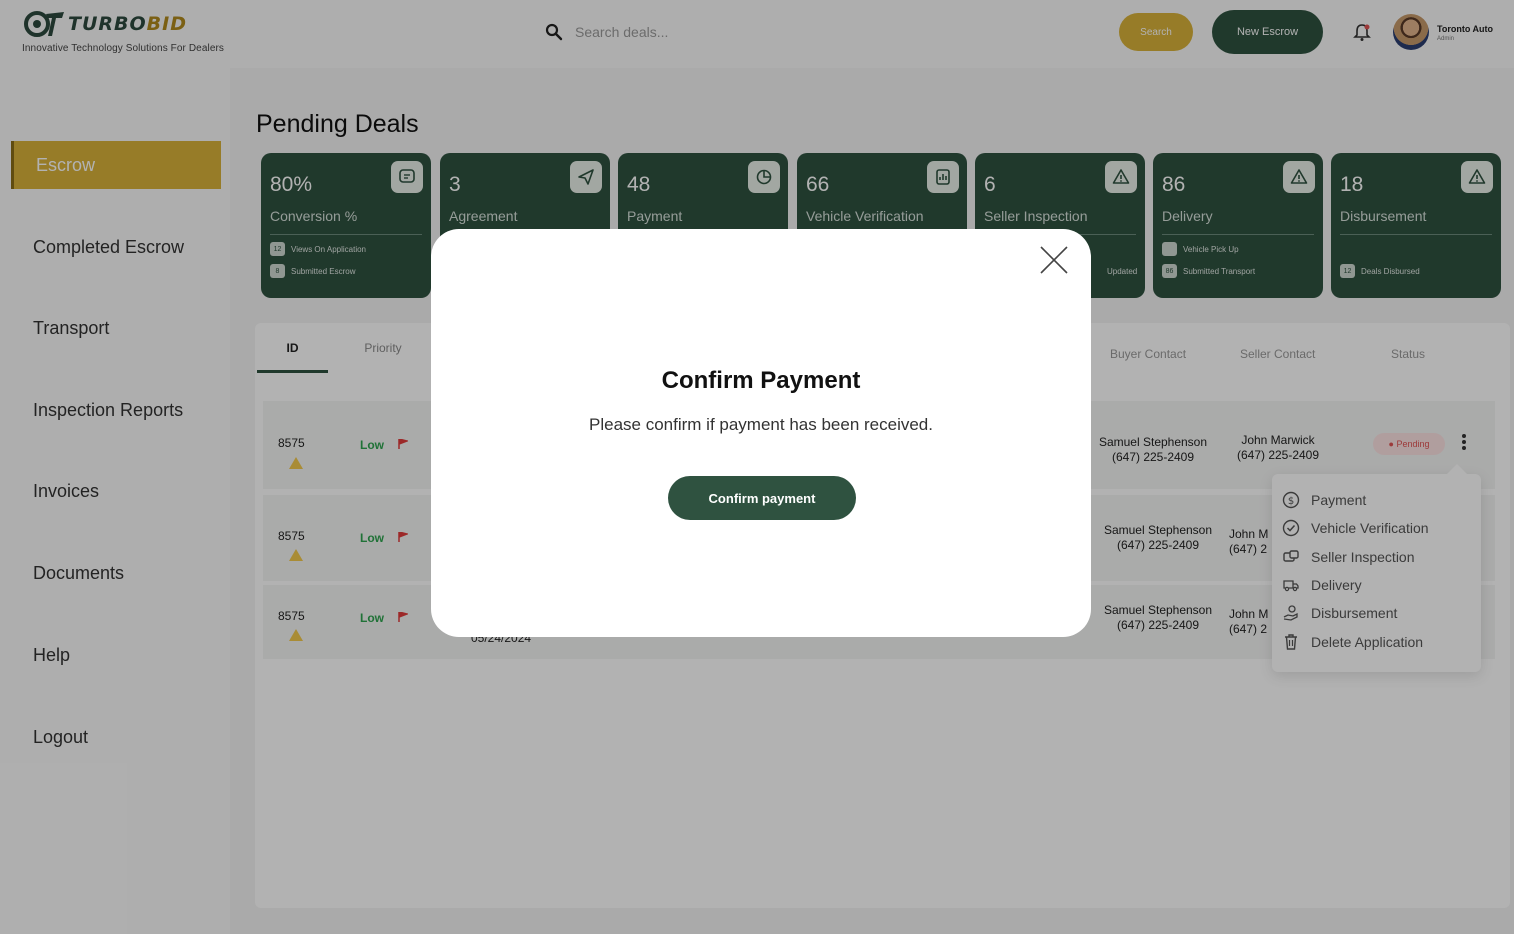 This screenshot has height=934, width=1514. Describe the element at coordinates (762, 498) in the screenshot. I see `confirm-payment-button: Confirm payment` at that location.